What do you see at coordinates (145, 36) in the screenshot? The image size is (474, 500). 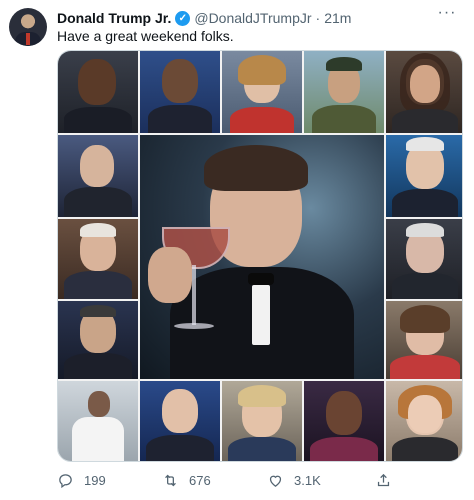 I see `tweet-text: Have a great weekend folks.` at bounding box center [145, 36].